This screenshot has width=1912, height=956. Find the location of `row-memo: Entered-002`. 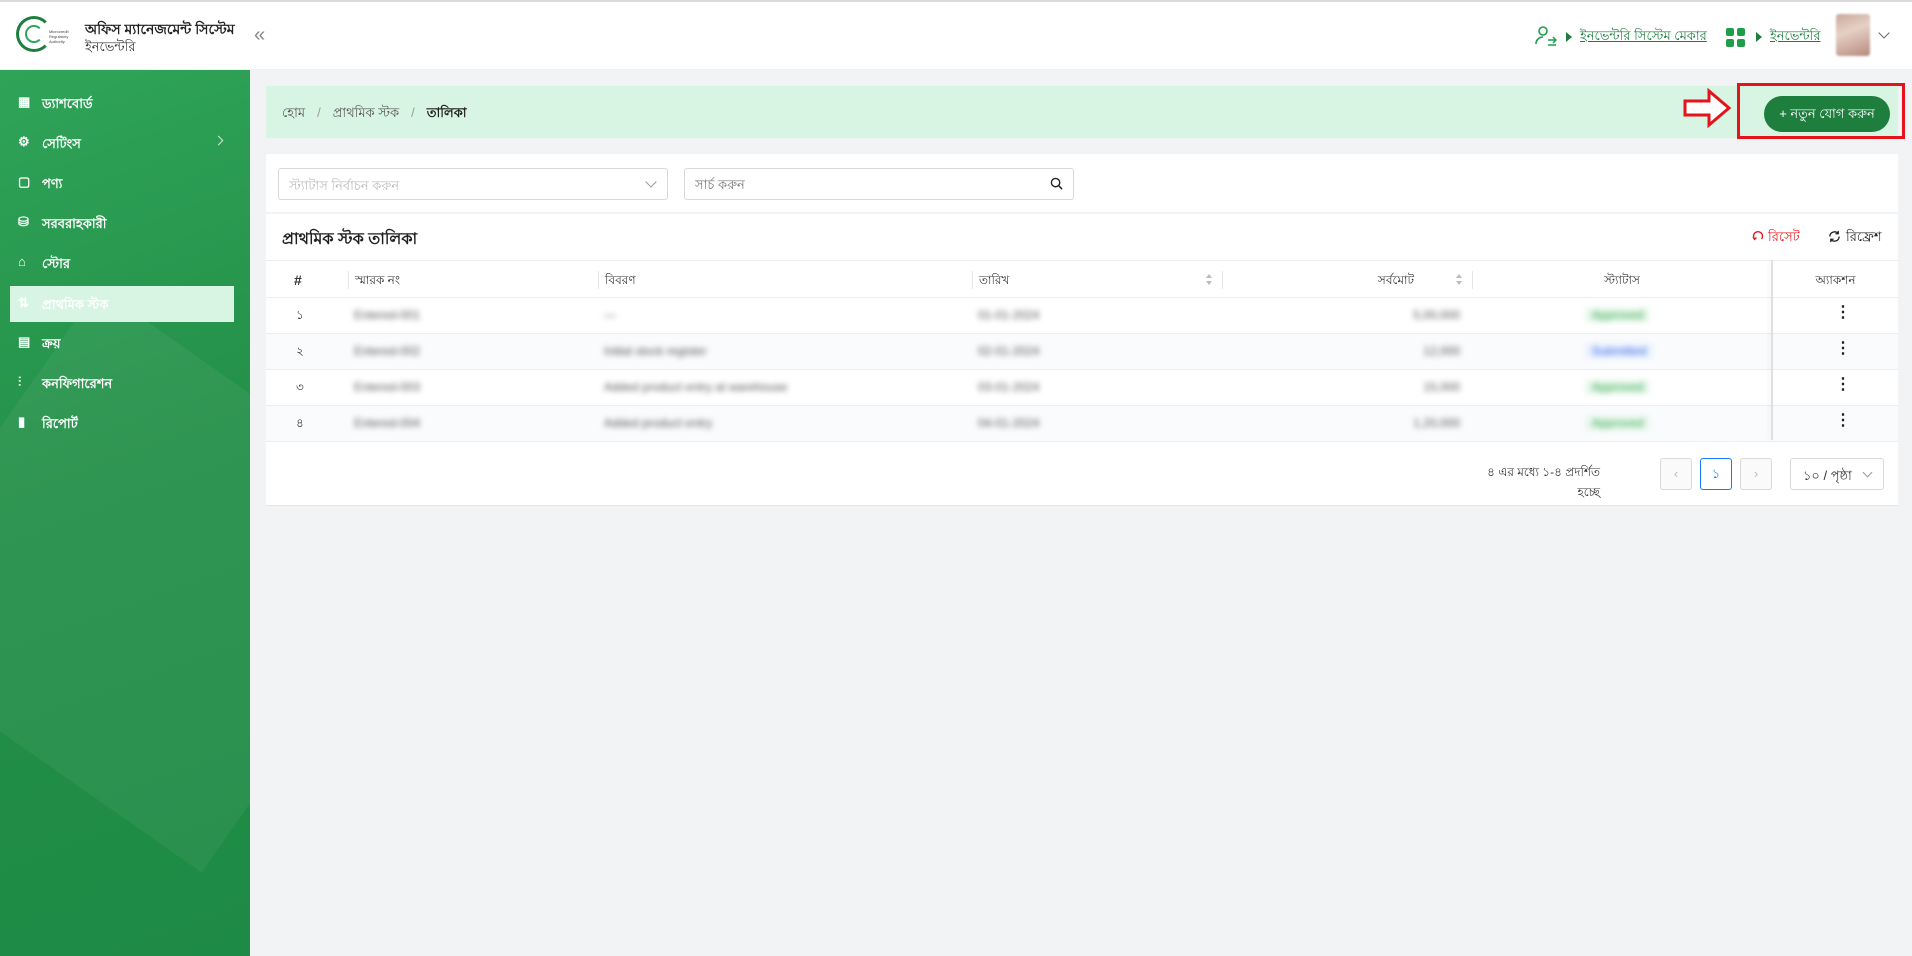

row-memo: Entered-002 is located at coordinates (387, 351).